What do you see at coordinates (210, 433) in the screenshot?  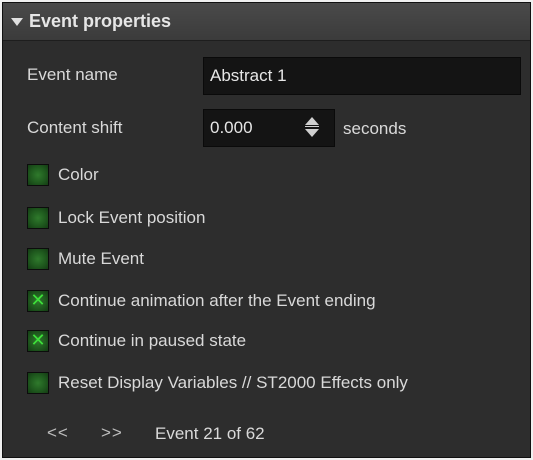 I see `event-counter: Event 21 of 62` at bounding box center [210, 433].